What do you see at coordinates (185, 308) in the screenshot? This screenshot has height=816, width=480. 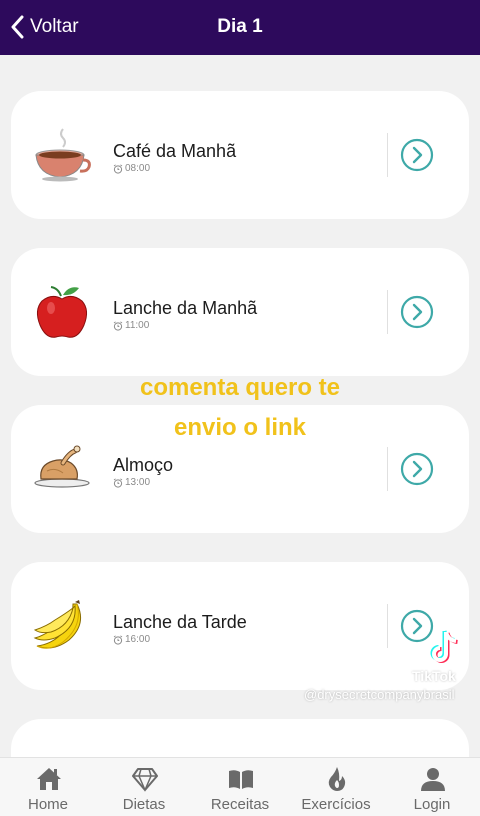 I see `meal-name: Lanche da Manhã` at bounding box center [185, 308].